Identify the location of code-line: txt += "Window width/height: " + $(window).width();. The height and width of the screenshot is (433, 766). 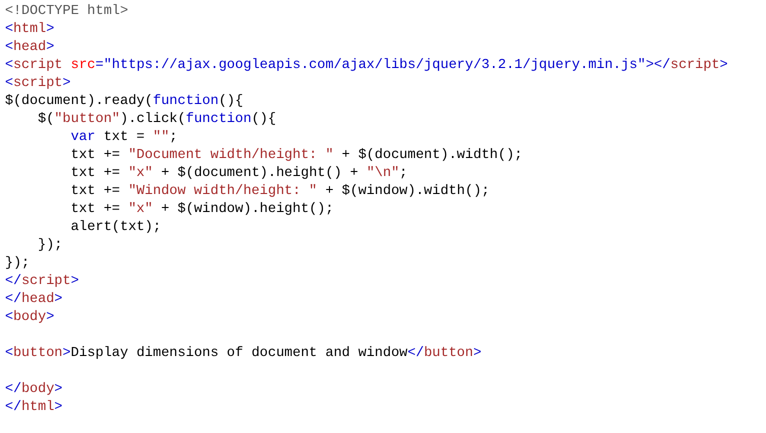
(280, 192).